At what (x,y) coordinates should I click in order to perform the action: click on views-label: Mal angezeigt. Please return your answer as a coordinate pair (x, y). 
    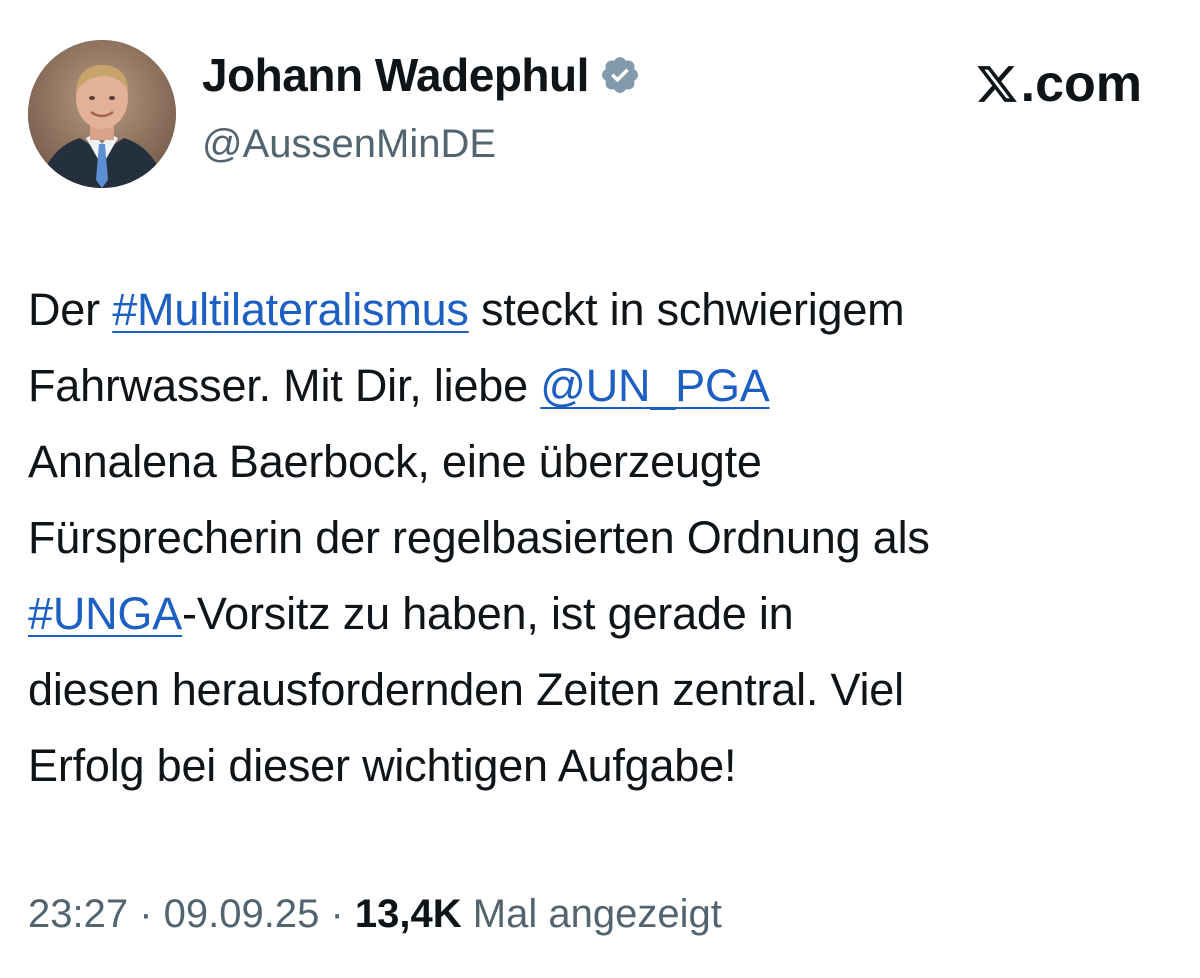
    Looking at the image, I should click on (591, 914).